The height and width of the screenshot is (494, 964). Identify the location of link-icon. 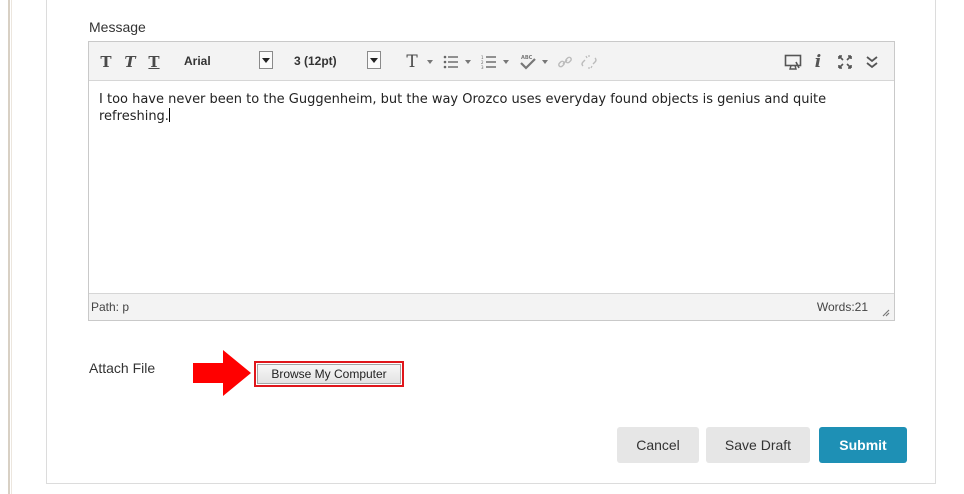
(565, 62).